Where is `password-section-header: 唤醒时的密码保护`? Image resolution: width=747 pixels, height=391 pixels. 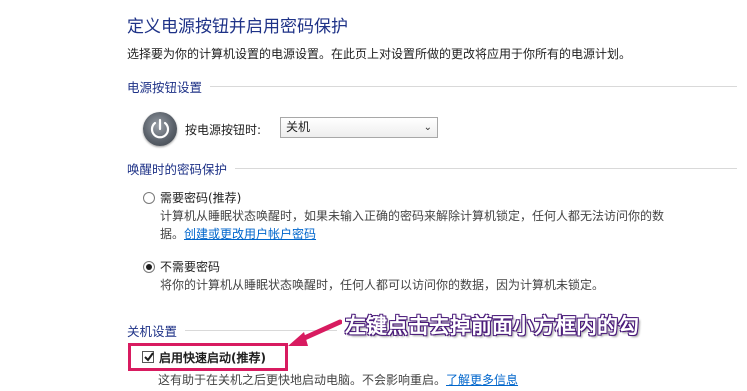
password-section-header: 唤醒时的密码保护 is located at coordinates (432, 168).